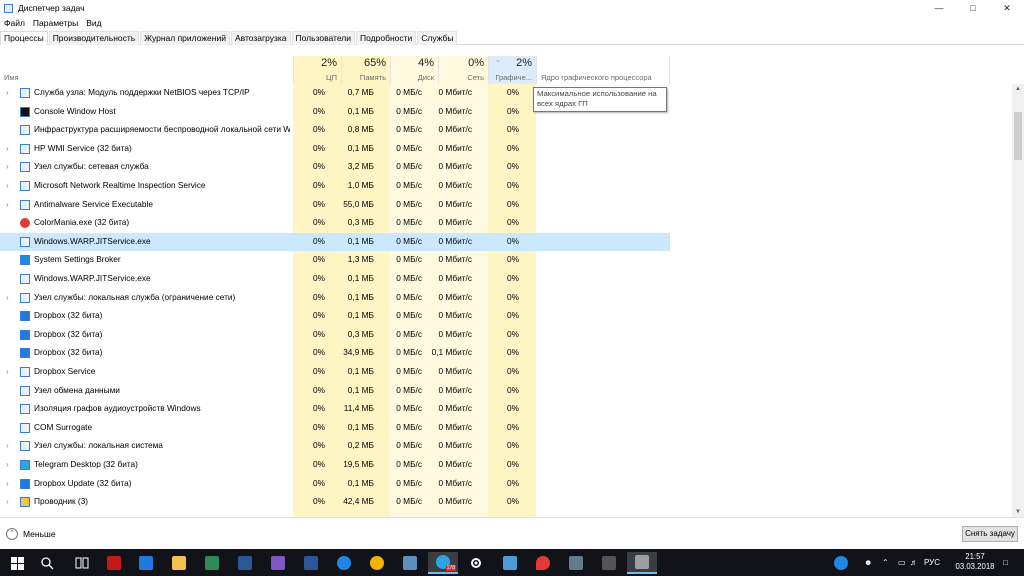 The height and width of the screenshot is (576, 1024). Describe the element at coordinates (1018, 300) in the screenshot. I see `vertical-scrollbar: ▲ ▼` at that location.